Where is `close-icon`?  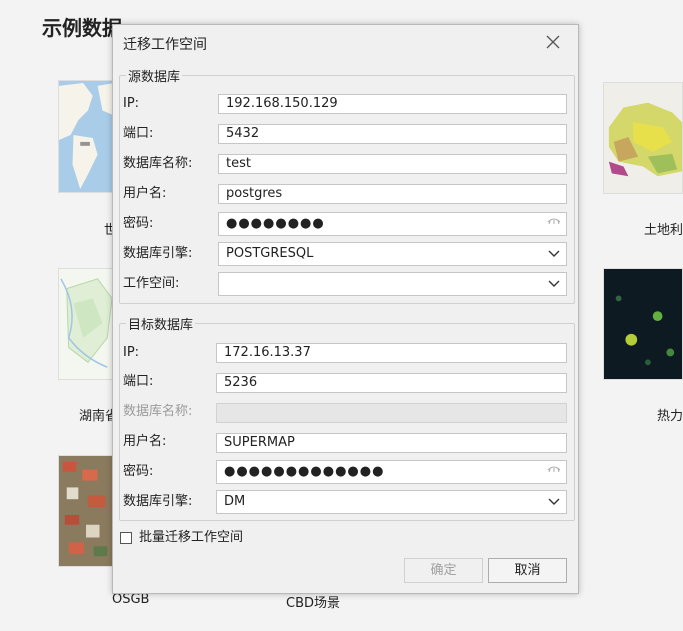
close-icon is located at coordinates (553, 42).